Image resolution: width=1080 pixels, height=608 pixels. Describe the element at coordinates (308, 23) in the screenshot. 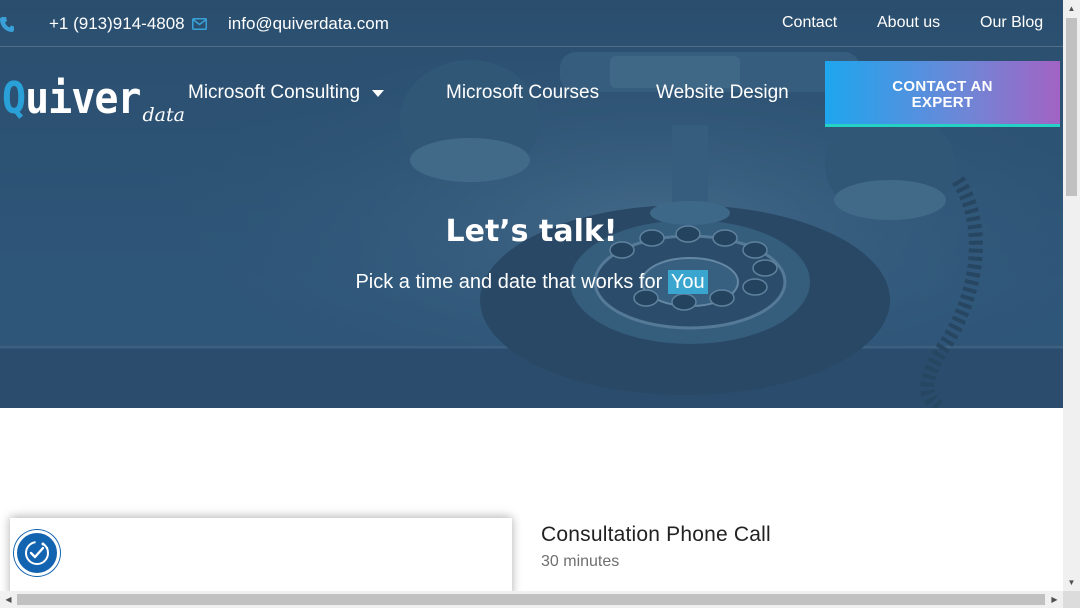

I see `email-address: info@quiverdata.com` at that location.